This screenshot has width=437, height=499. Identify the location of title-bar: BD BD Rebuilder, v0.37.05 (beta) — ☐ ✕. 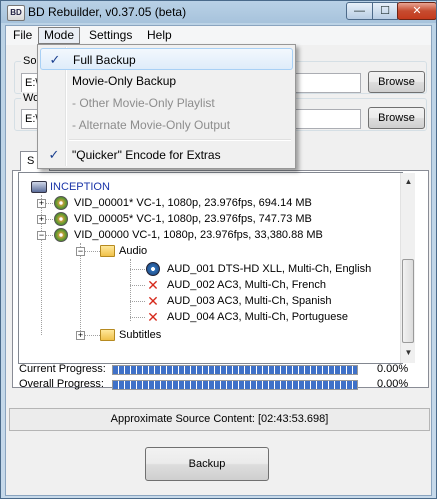
(218, 13).